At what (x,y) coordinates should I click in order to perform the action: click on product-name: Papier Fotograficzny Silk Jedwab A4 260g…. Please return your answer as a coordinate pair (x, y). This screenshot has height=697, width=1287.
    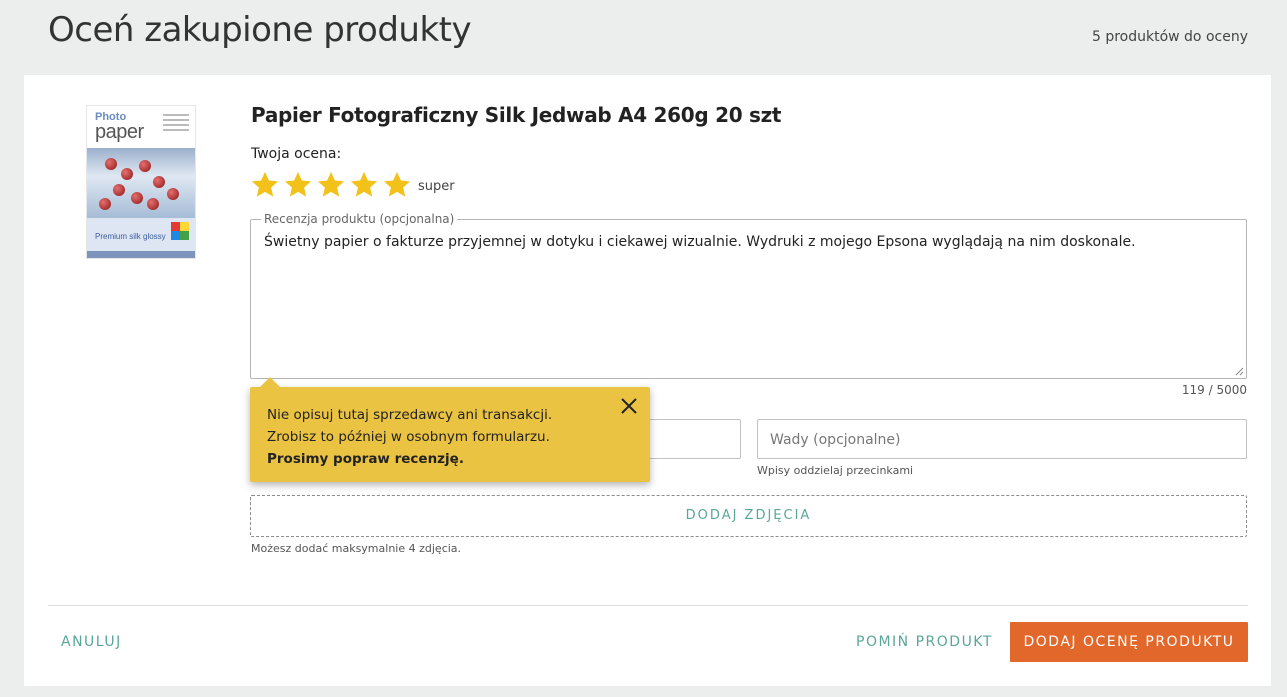
    Looking at the image, I should click on (516, 115).